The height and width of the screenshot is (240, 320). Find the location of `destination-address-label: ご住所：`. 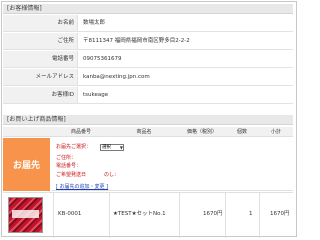

destination-address-label: ご住所： is located at coordinates (66, 158).